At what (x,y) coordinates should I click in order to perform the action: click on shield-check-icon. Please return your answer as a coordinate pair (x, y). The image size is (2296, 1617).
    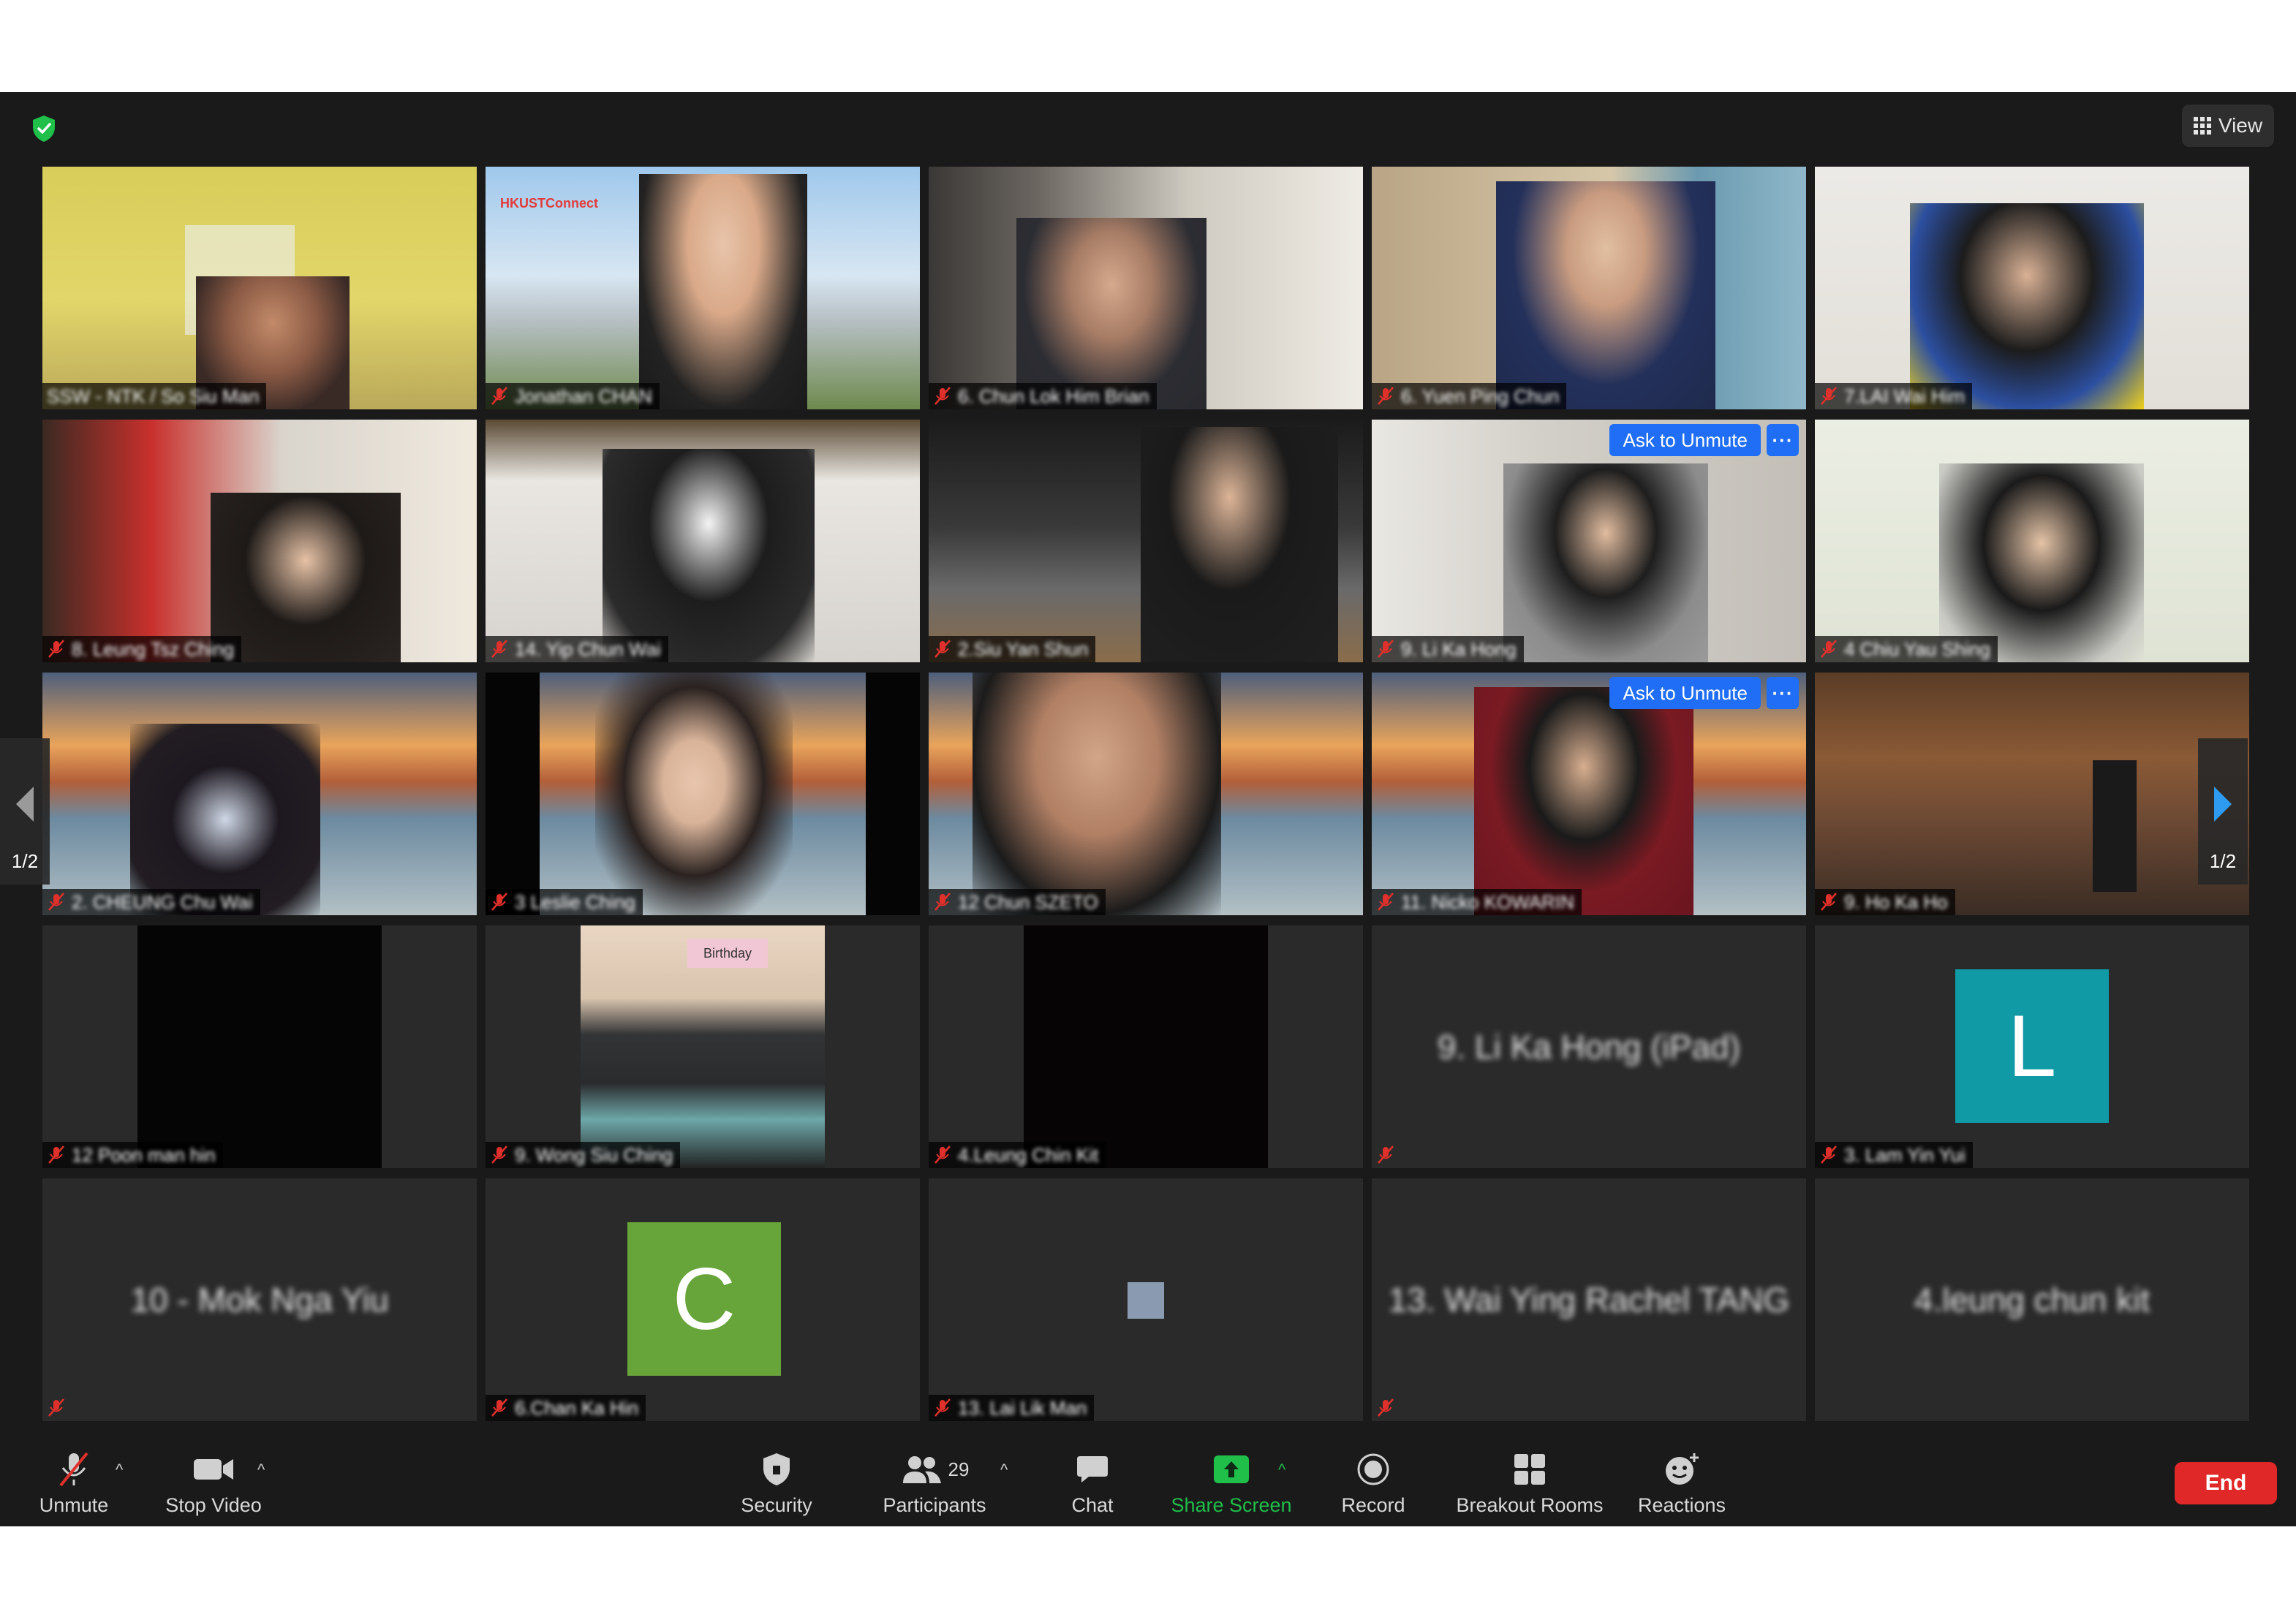
    Looking at the image, I should click on (44, 129).